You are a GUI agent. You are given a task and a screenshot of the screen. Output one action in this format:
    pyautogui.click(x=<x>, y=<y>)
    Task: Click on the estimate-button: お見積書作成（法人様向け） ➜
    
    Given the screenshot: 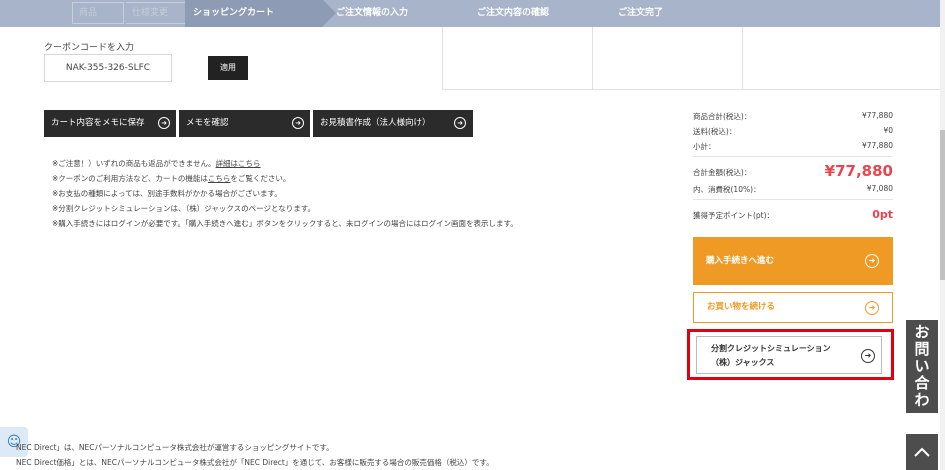 What is the action you would take?
    pyautogui.click(x=393, y=123)
    